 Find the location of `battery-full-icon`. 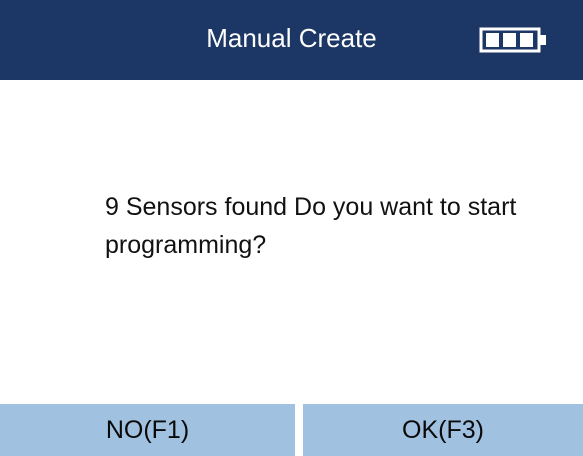

battery-full-icon is located at coordinates (512, 40).